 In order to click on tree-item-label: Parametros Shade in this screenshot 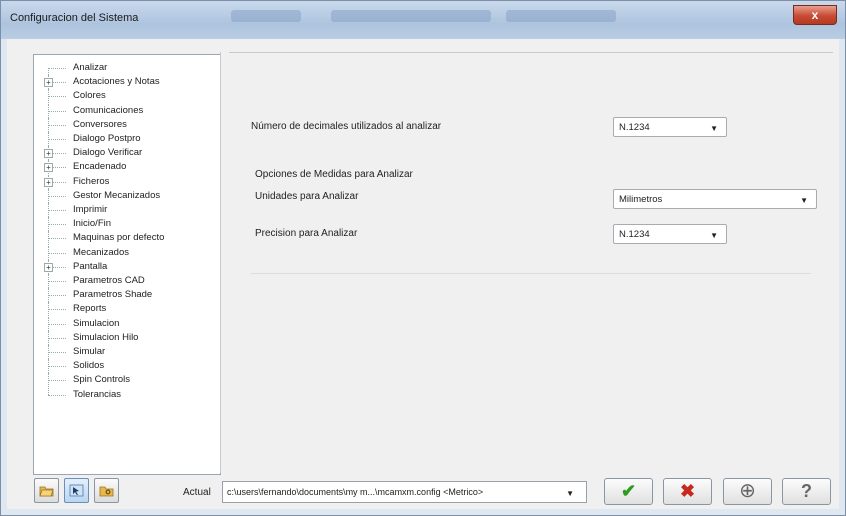, I will do `click(113, 295)`.